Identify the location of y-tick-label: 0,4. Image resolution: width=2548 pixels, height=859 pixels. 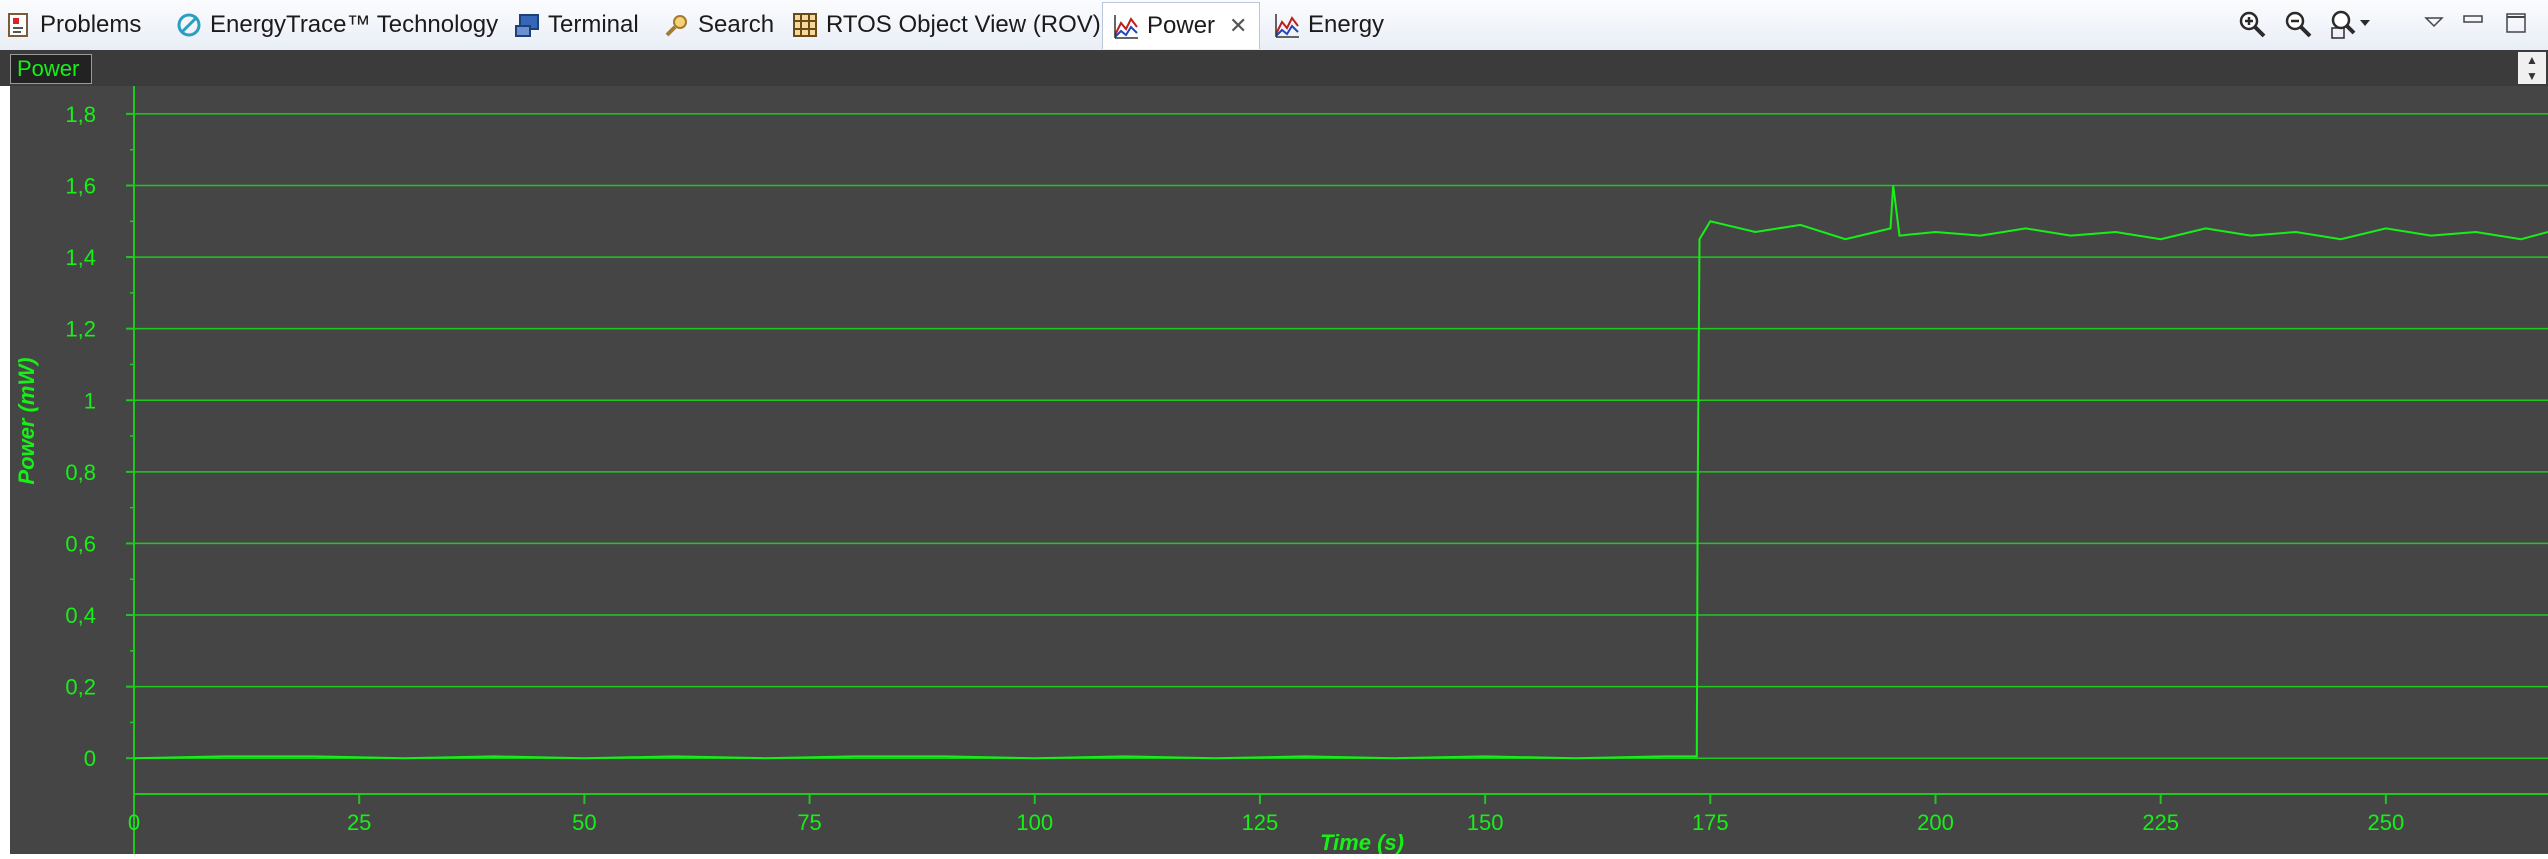
(80, 615).